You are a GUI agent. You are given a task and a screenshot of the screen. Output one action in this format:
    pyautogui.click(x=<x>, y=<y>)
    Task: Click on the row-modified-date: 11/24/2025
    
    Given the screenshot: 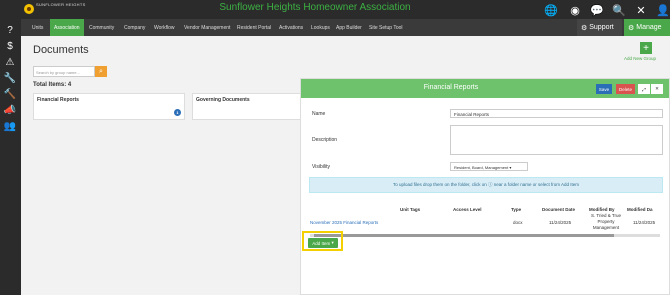 What is the action you would take?
    pyautogui.click(x=644, y=222)
    